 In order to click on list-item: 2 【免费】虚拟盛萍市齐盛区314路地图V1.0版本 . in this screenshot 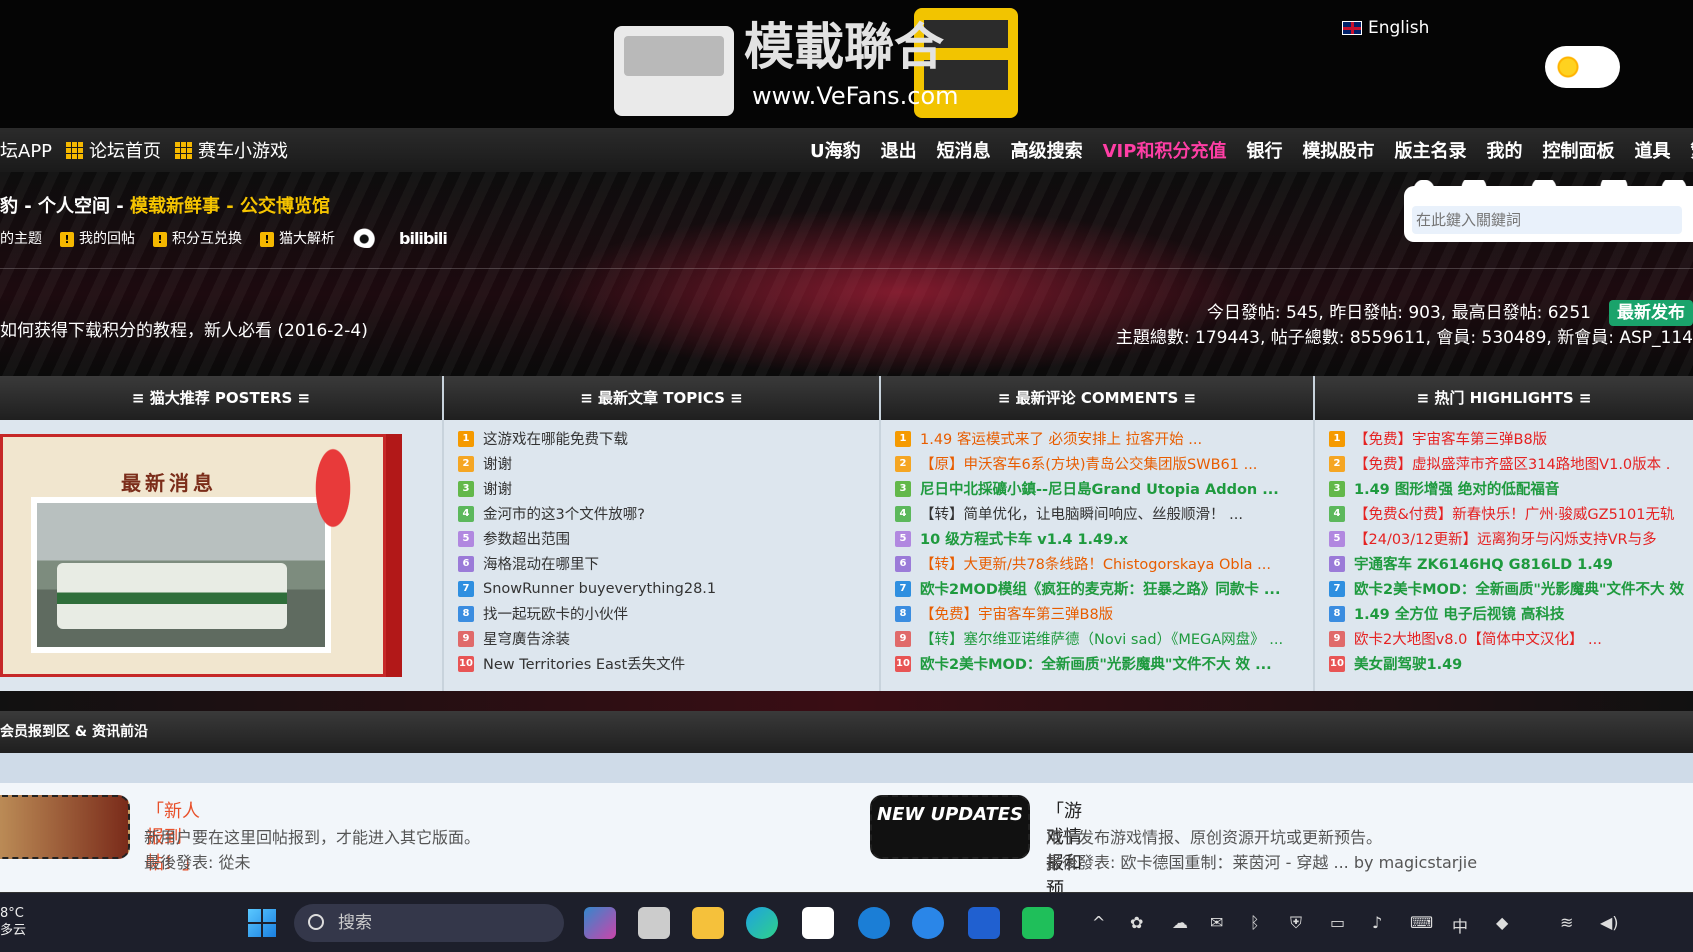, I will do `click(1511, 463)`.